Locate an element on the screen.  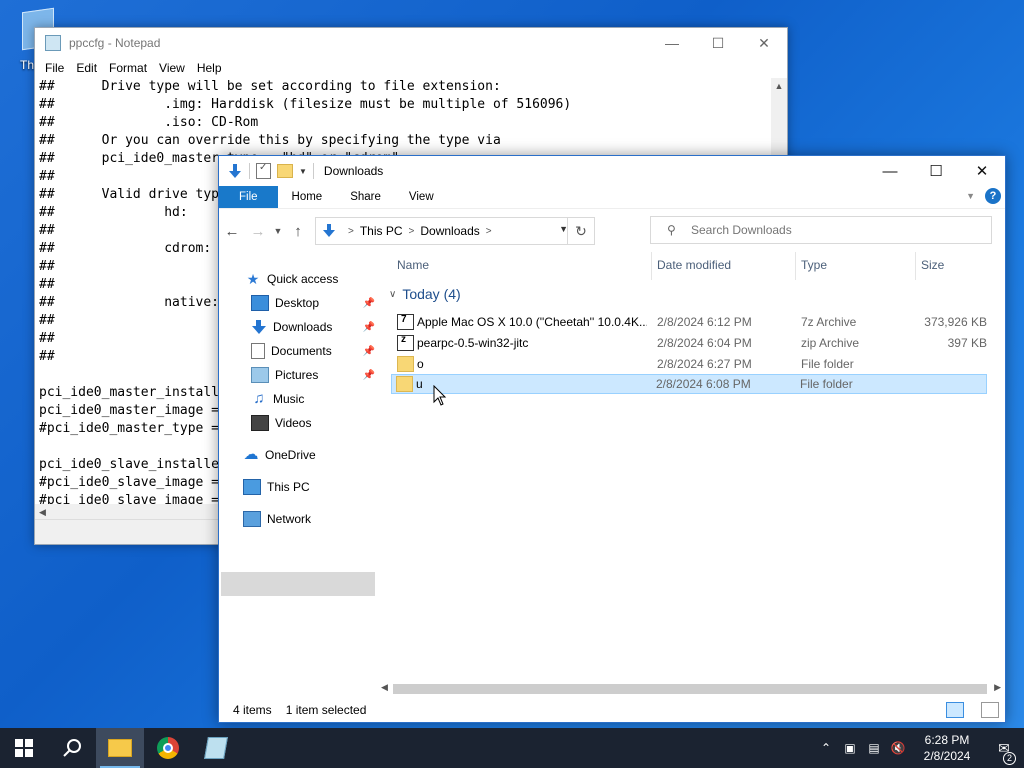
refresh-button: ↻ is located at coordinates (580, 231).